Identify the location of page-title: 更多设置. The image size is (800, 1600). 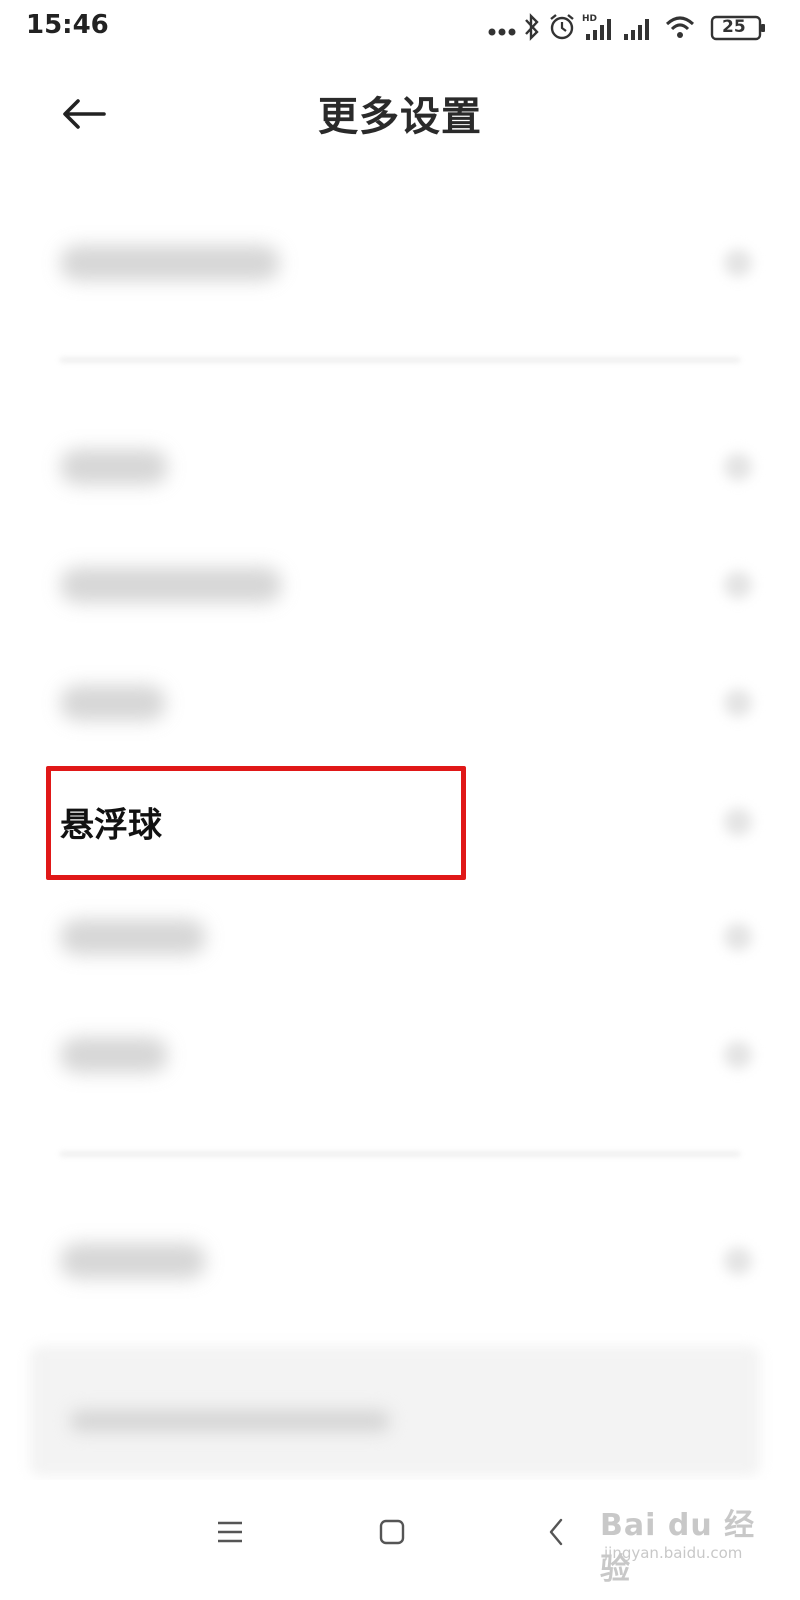
(400, 117).